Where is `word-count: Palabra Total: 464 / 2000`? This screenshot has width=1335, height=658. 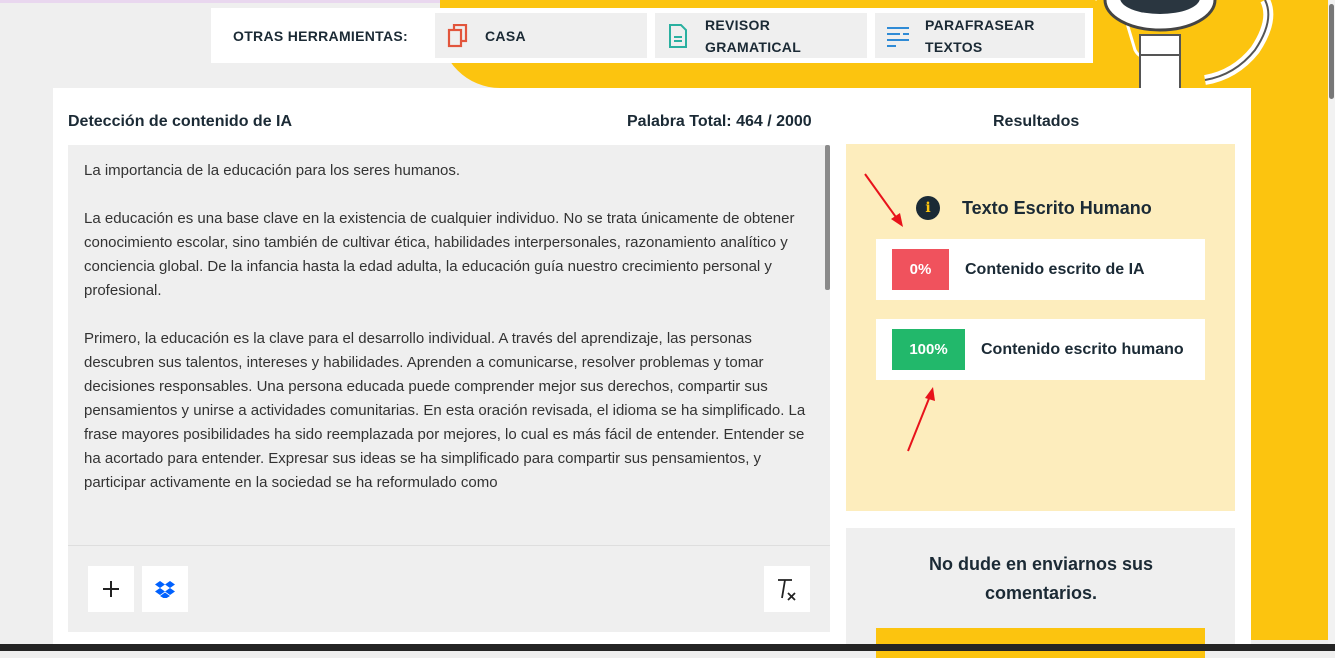
word-count: Palabra Total: 464 / 2000 is located at coordinates (719, 121).